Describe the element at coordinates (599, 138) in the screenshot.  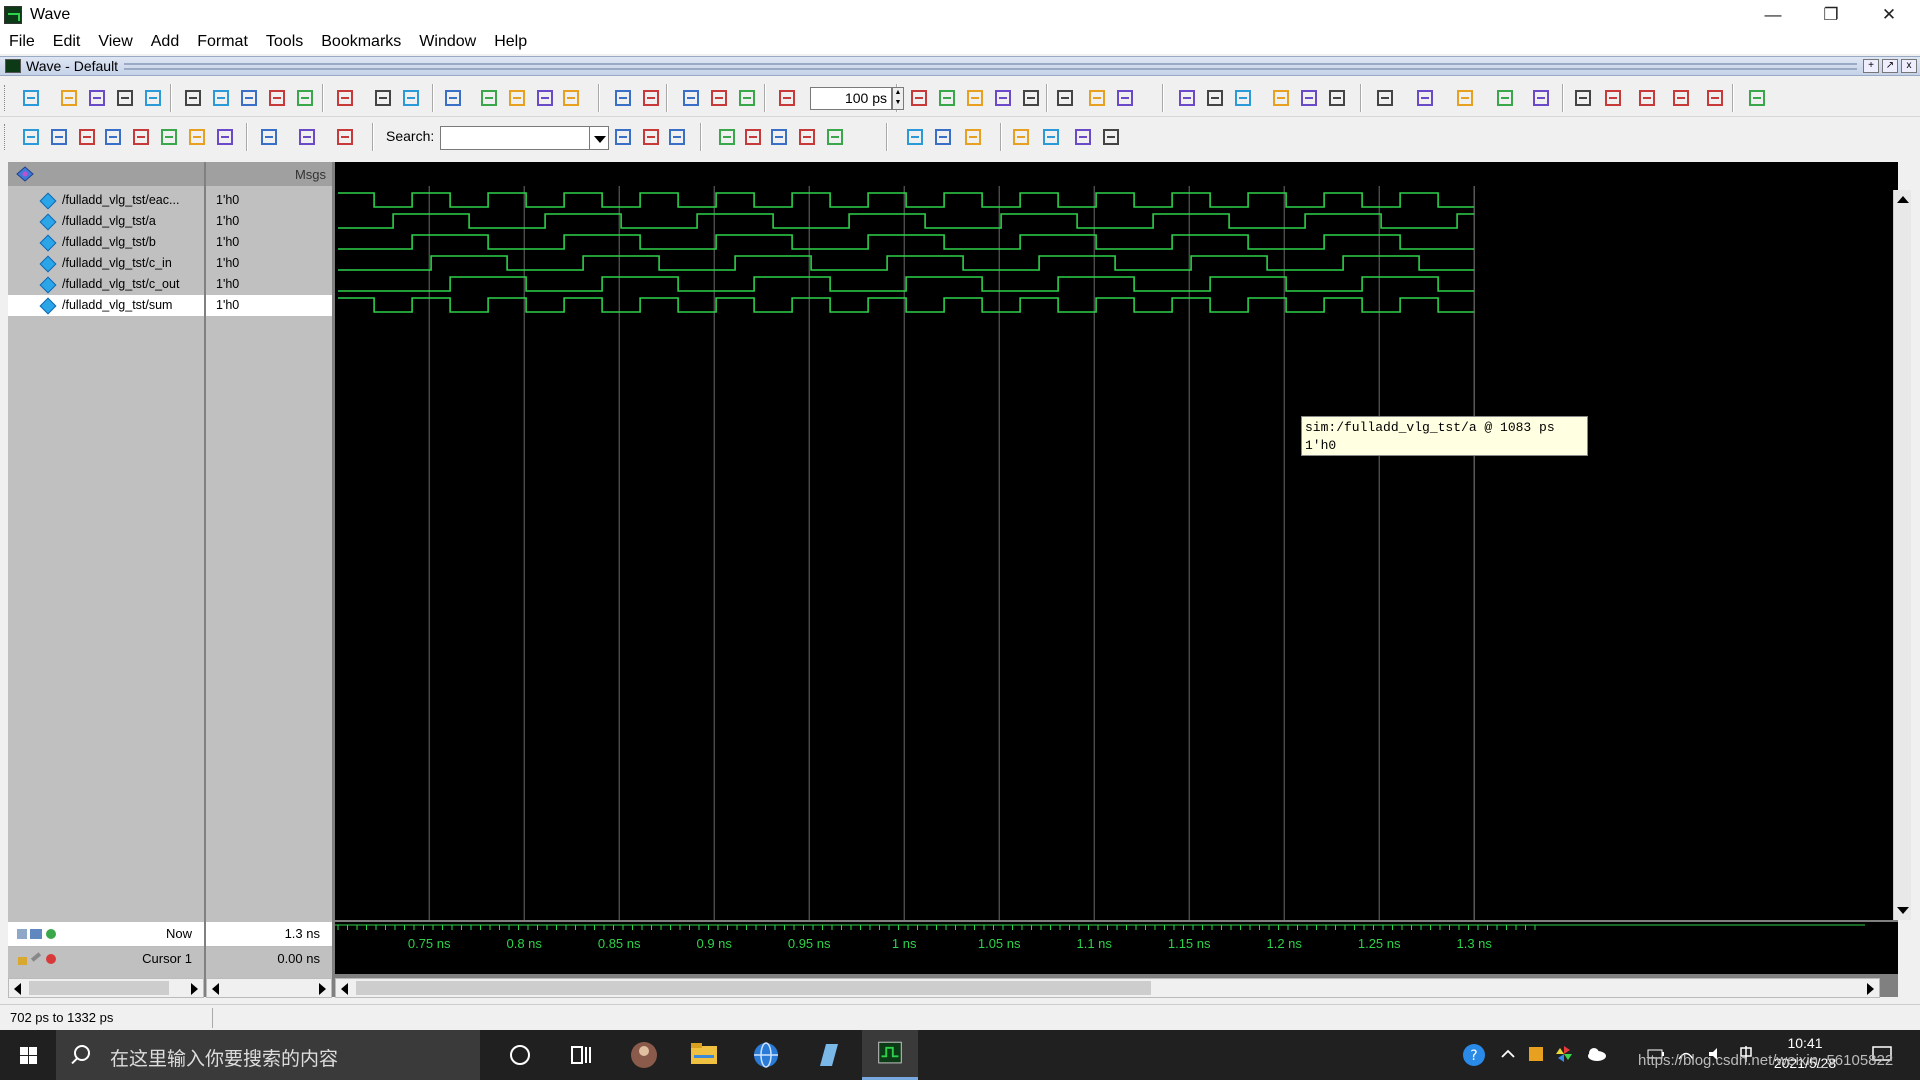
I see `search-dropdown-button` at that location.